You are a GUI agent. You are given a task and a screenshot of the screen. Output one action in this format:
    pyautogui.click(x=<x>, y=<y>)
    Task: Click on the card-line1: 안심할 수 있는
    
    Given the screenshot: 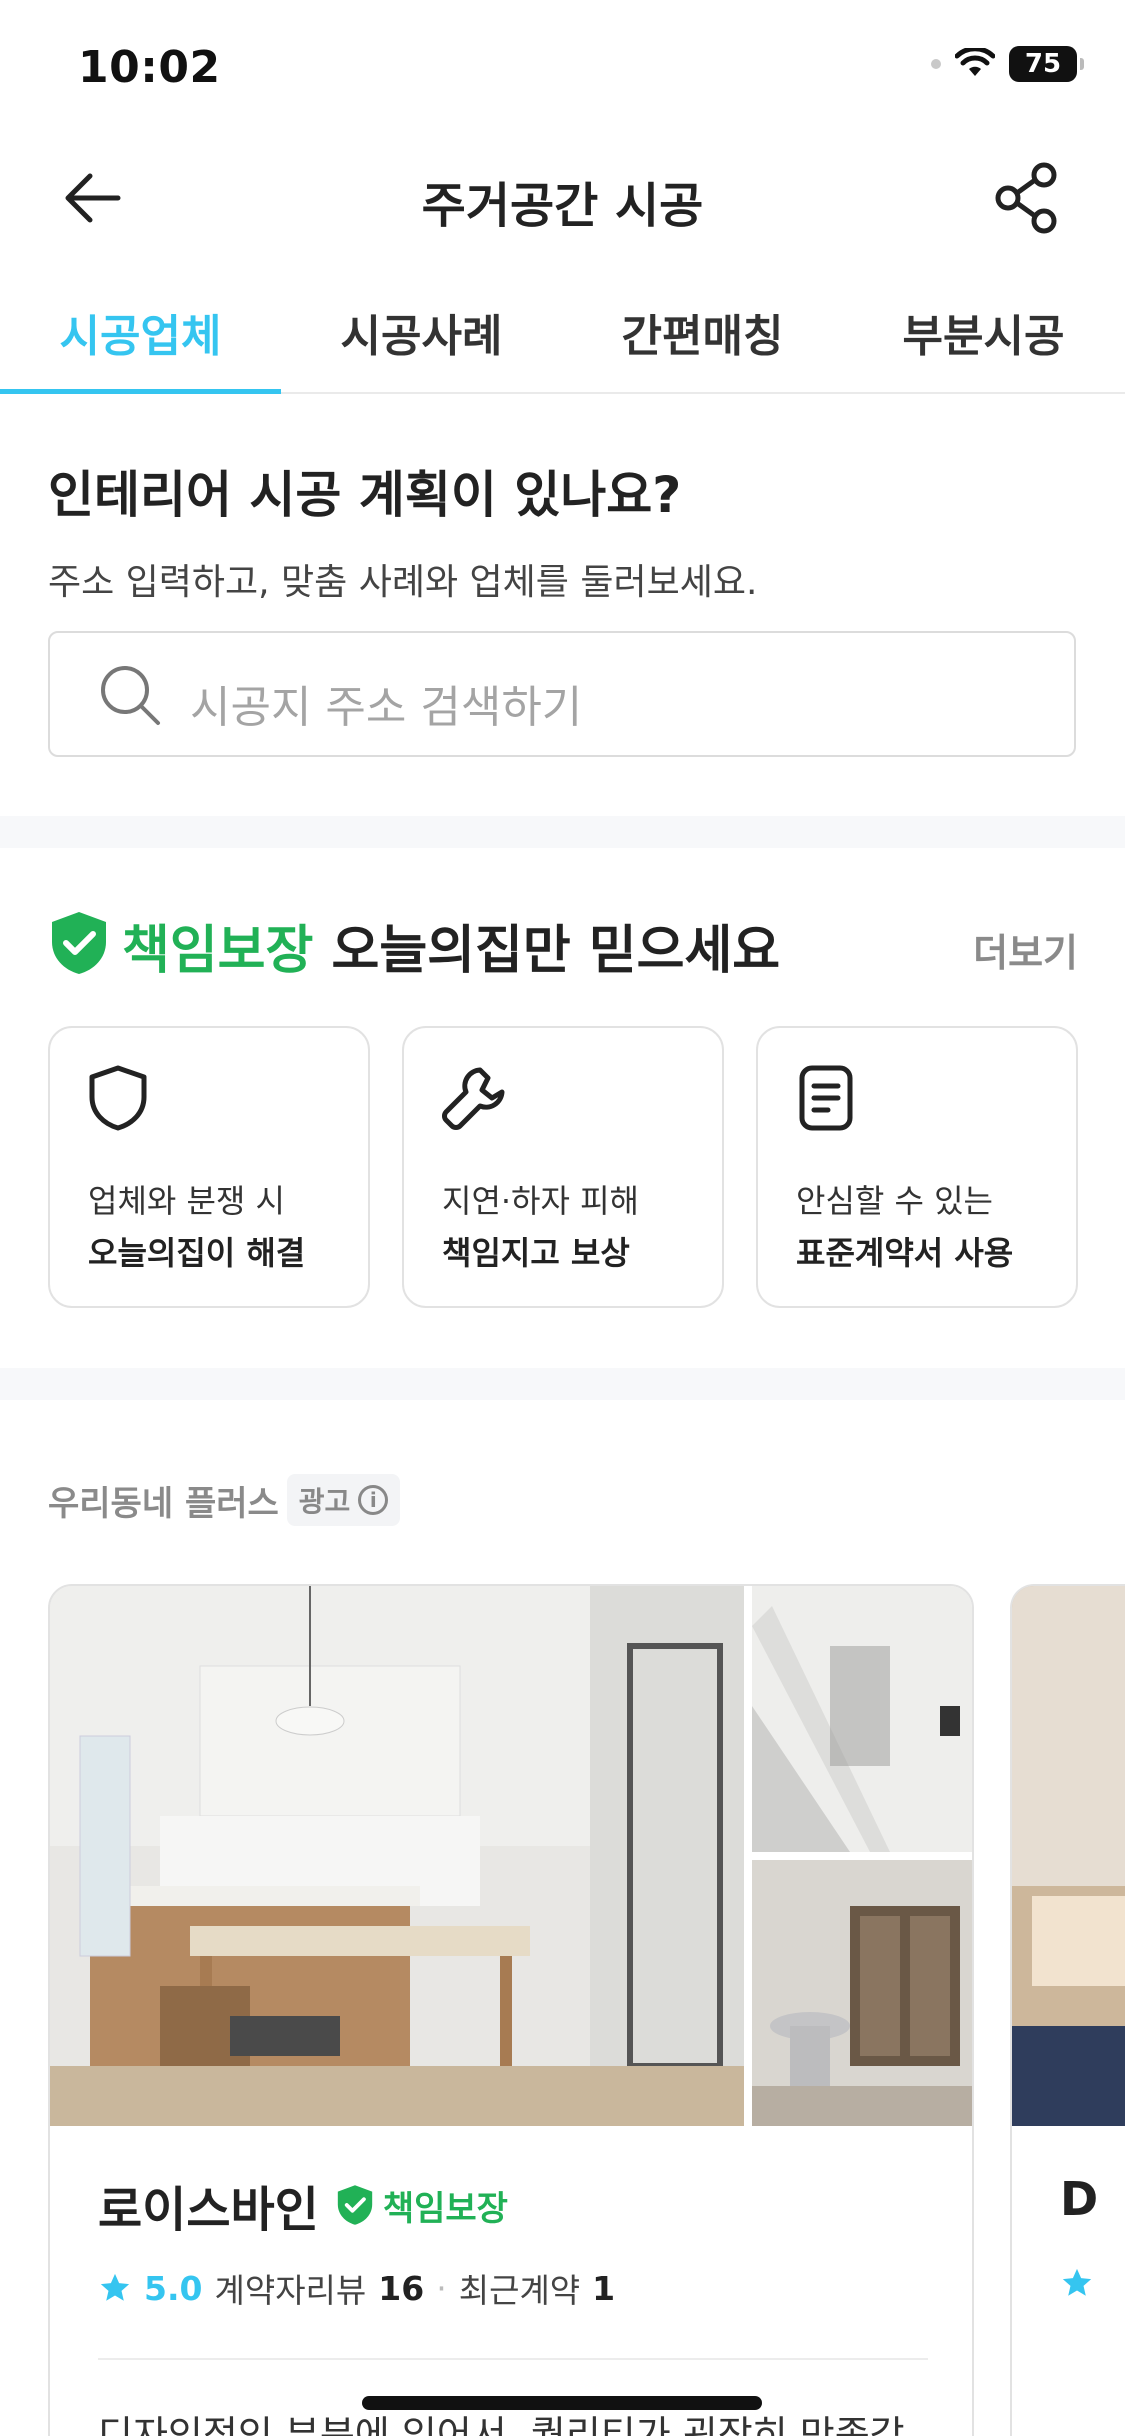 What is the action you would take?
    pyautogui.click(x=894, y=1201)
    